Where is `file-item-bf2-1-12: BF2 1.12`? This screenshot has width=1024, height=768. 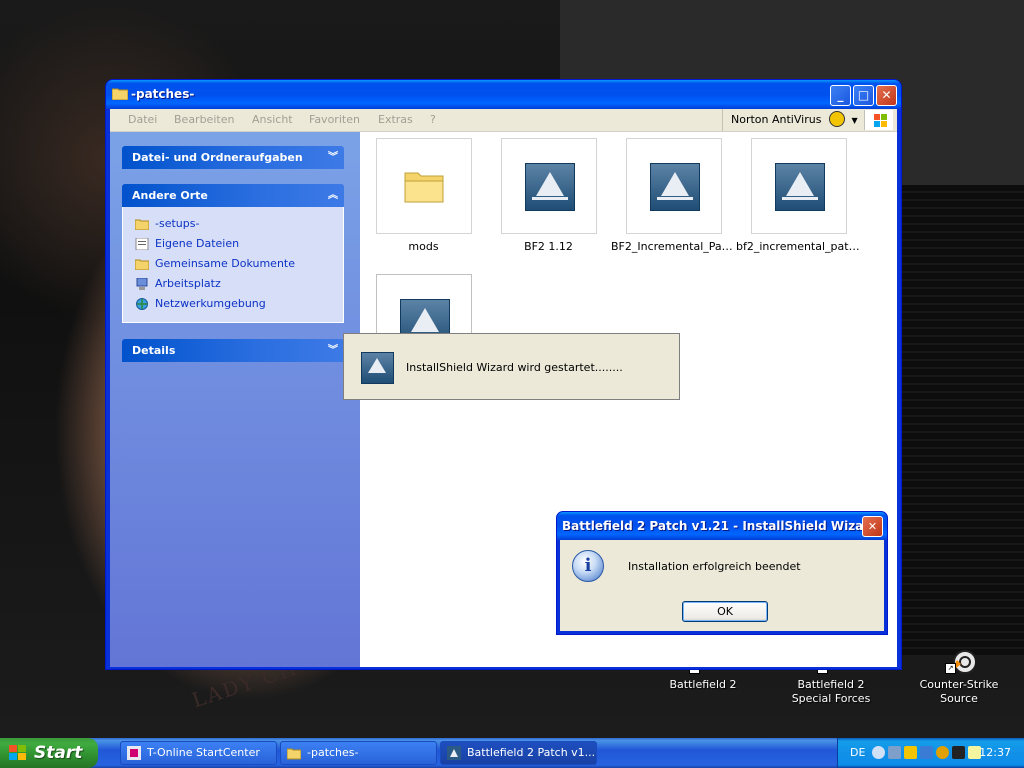 file-item-bf2-1-12: BF2 1.12 is located at coordinates (548, 195).